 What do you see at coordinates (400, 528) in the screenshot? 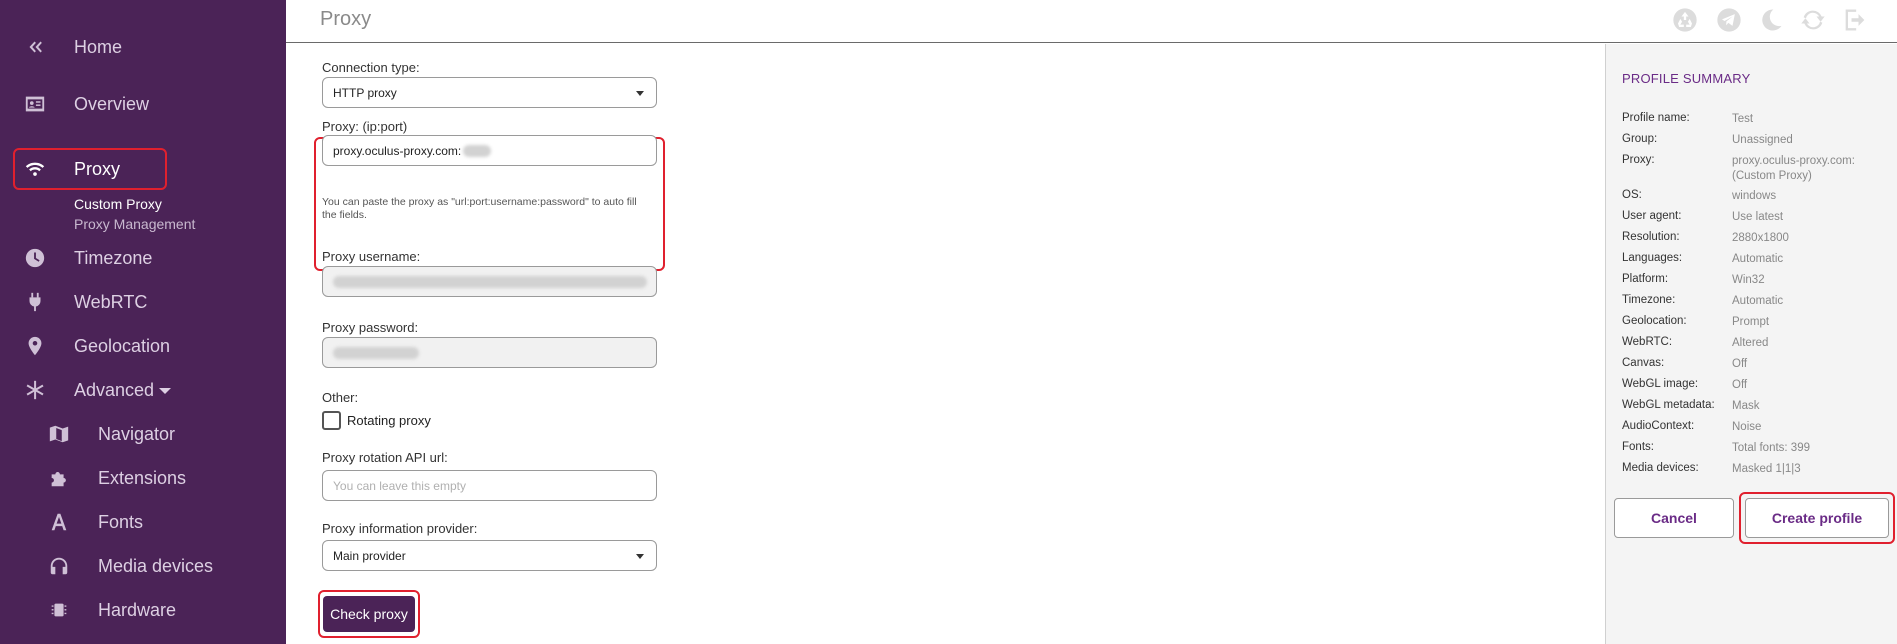
I see `info-provider-label: Proxy information provider:` at bounding box center [400, 528].